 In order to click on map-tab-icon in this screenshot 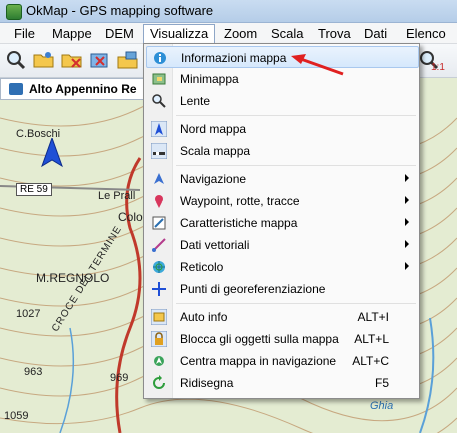, I will do `click(16, 89)`.